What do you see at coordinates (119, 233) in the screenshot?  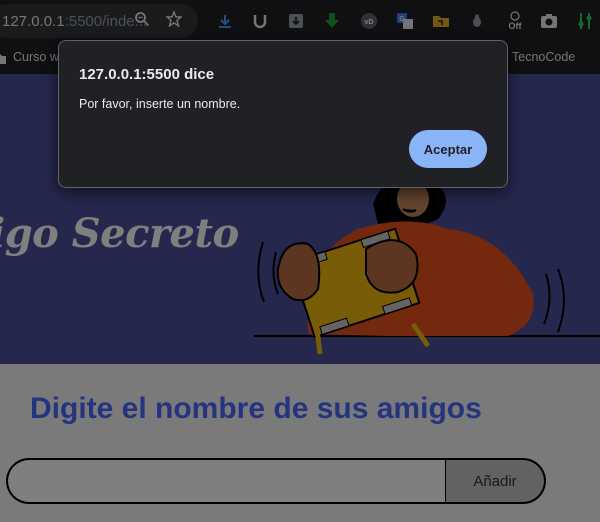 I see `hero-title: igo Secreto` at bounding box center [119, 233].